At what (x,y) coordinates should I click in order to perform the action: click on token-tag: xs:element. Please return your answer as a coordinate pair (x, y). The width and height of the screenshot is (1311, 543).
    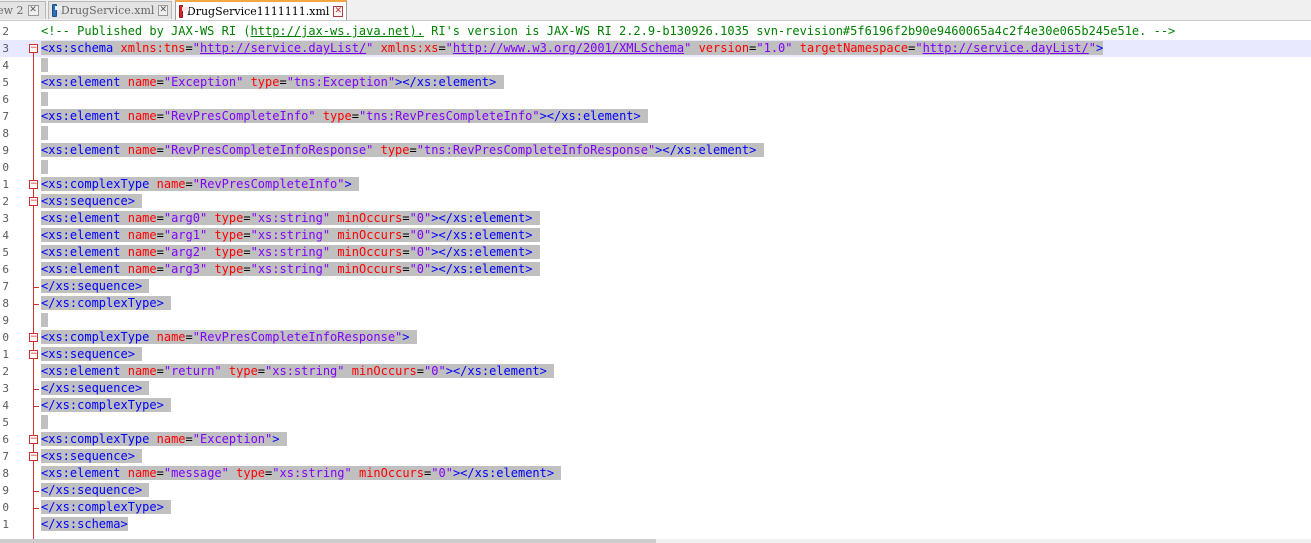
    Looking at the image, I should click on (489, 235).